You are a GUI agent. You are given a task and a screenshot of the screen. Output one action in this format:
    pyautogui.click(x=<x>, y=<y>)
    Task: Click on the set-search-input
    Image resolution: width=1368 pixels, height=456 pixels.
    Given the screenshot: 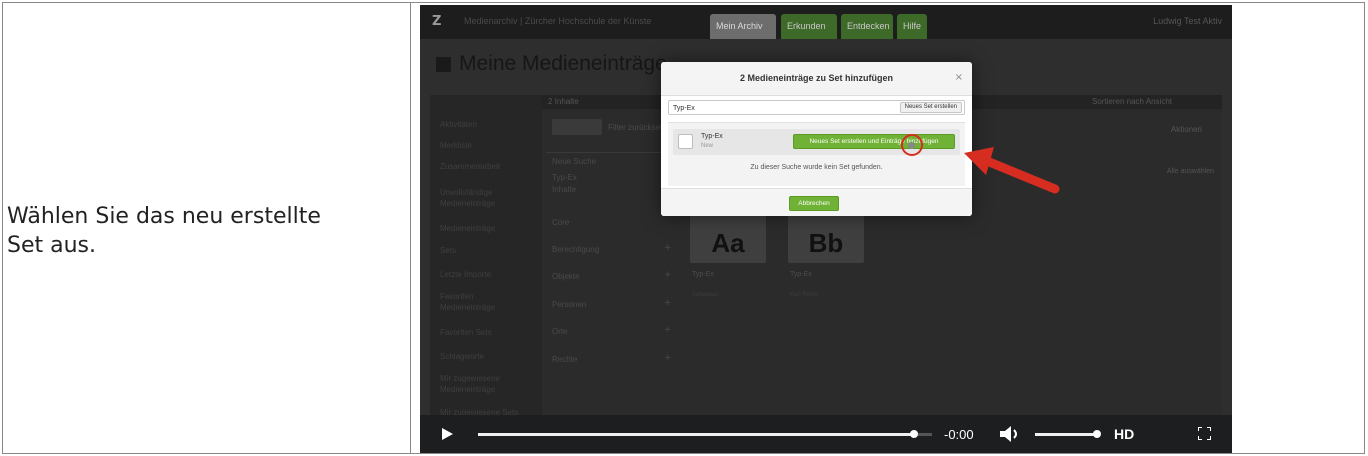 What is the action you would take?
    pyautogui.click(x=773, y=108)
    